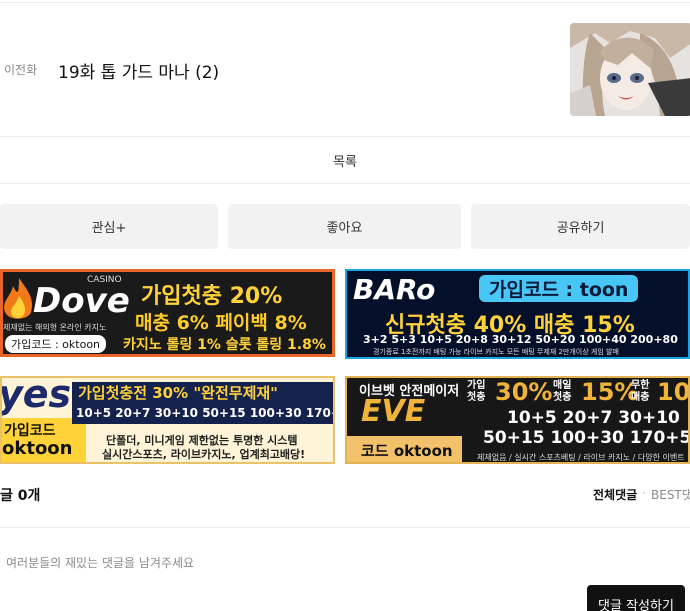 Image resolution: width=690 pixels, height=611 pixels. I want to click on dove-brand: Dove, so click(81, 301).